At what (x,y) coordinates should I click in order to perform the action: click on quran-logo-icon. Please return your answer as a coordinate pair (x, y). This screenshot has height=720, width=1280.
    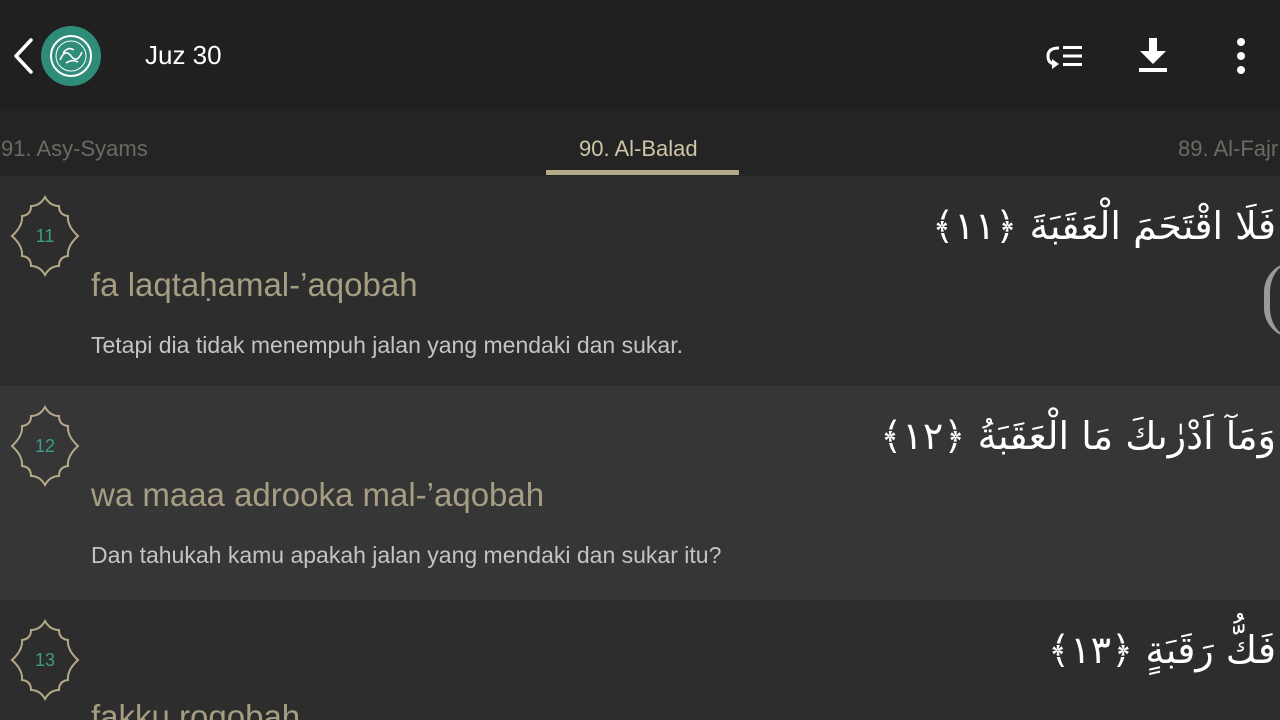
    Looking at the image, I should click on (71, 56).